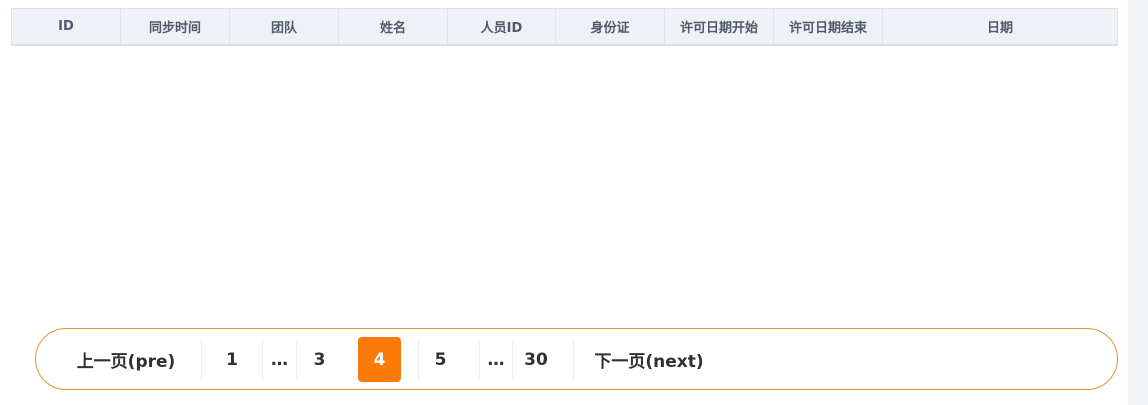  I want to click on column-header-team: 团队, so click(284, 26).